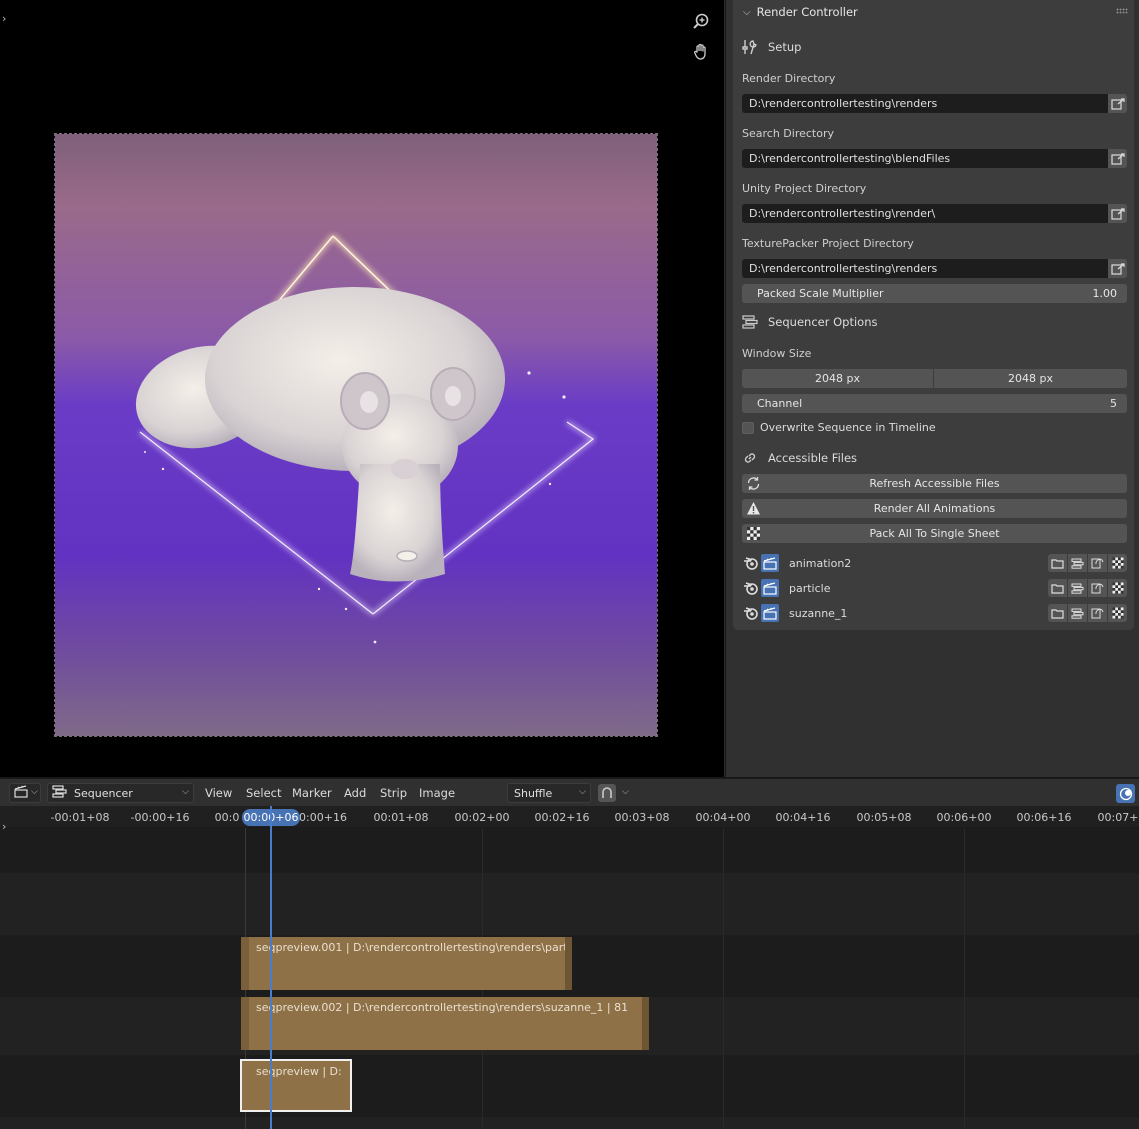  I want to click on list-item: suzanne_1, so click(934, 613).